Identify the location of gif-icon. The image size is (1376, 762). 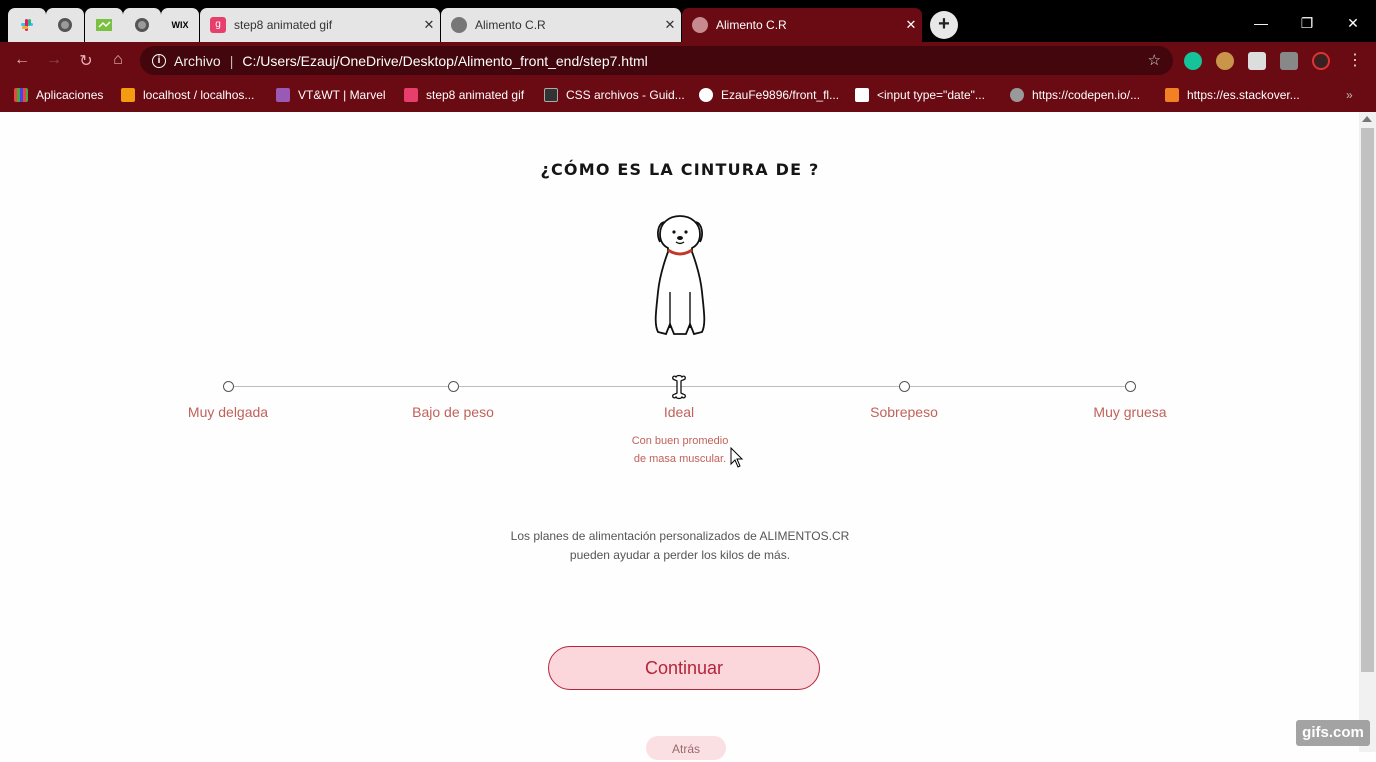
(411, 95).